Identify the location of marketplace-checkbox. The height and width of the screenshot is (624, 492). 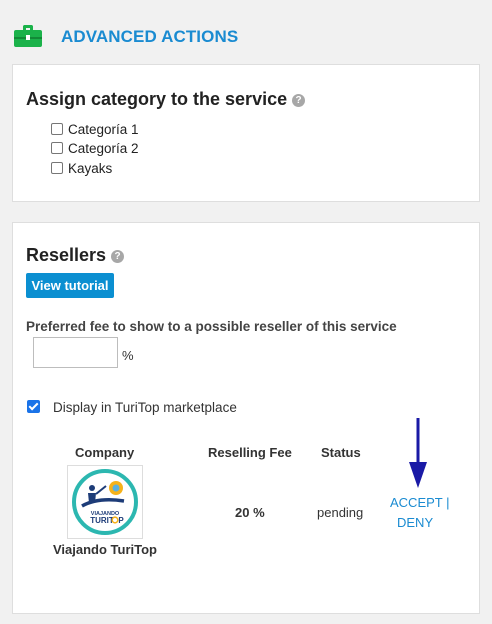
(33, 406).